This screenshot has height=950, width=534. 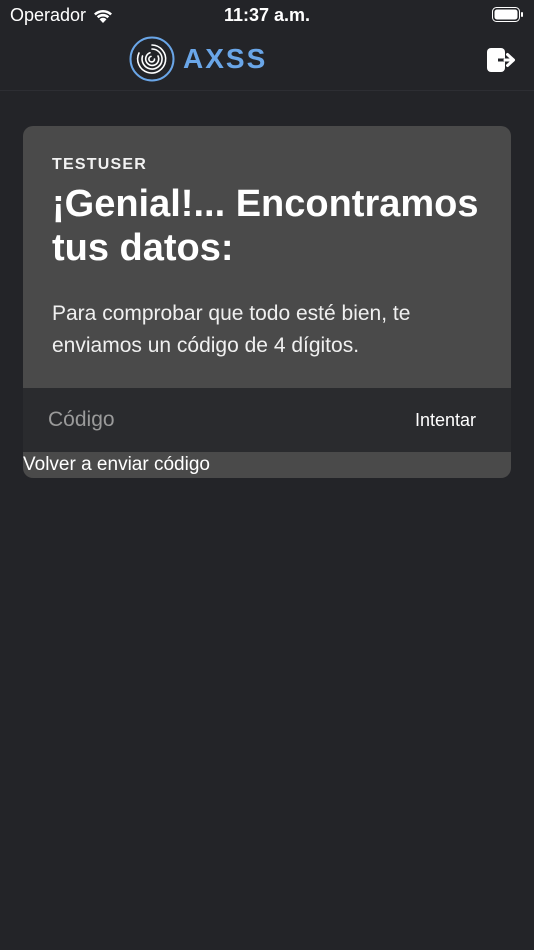 What do you see at coordinates (99, 164) in the screenshot?
I see `username-label: TESTUSER` at bounding box center [99, 164].